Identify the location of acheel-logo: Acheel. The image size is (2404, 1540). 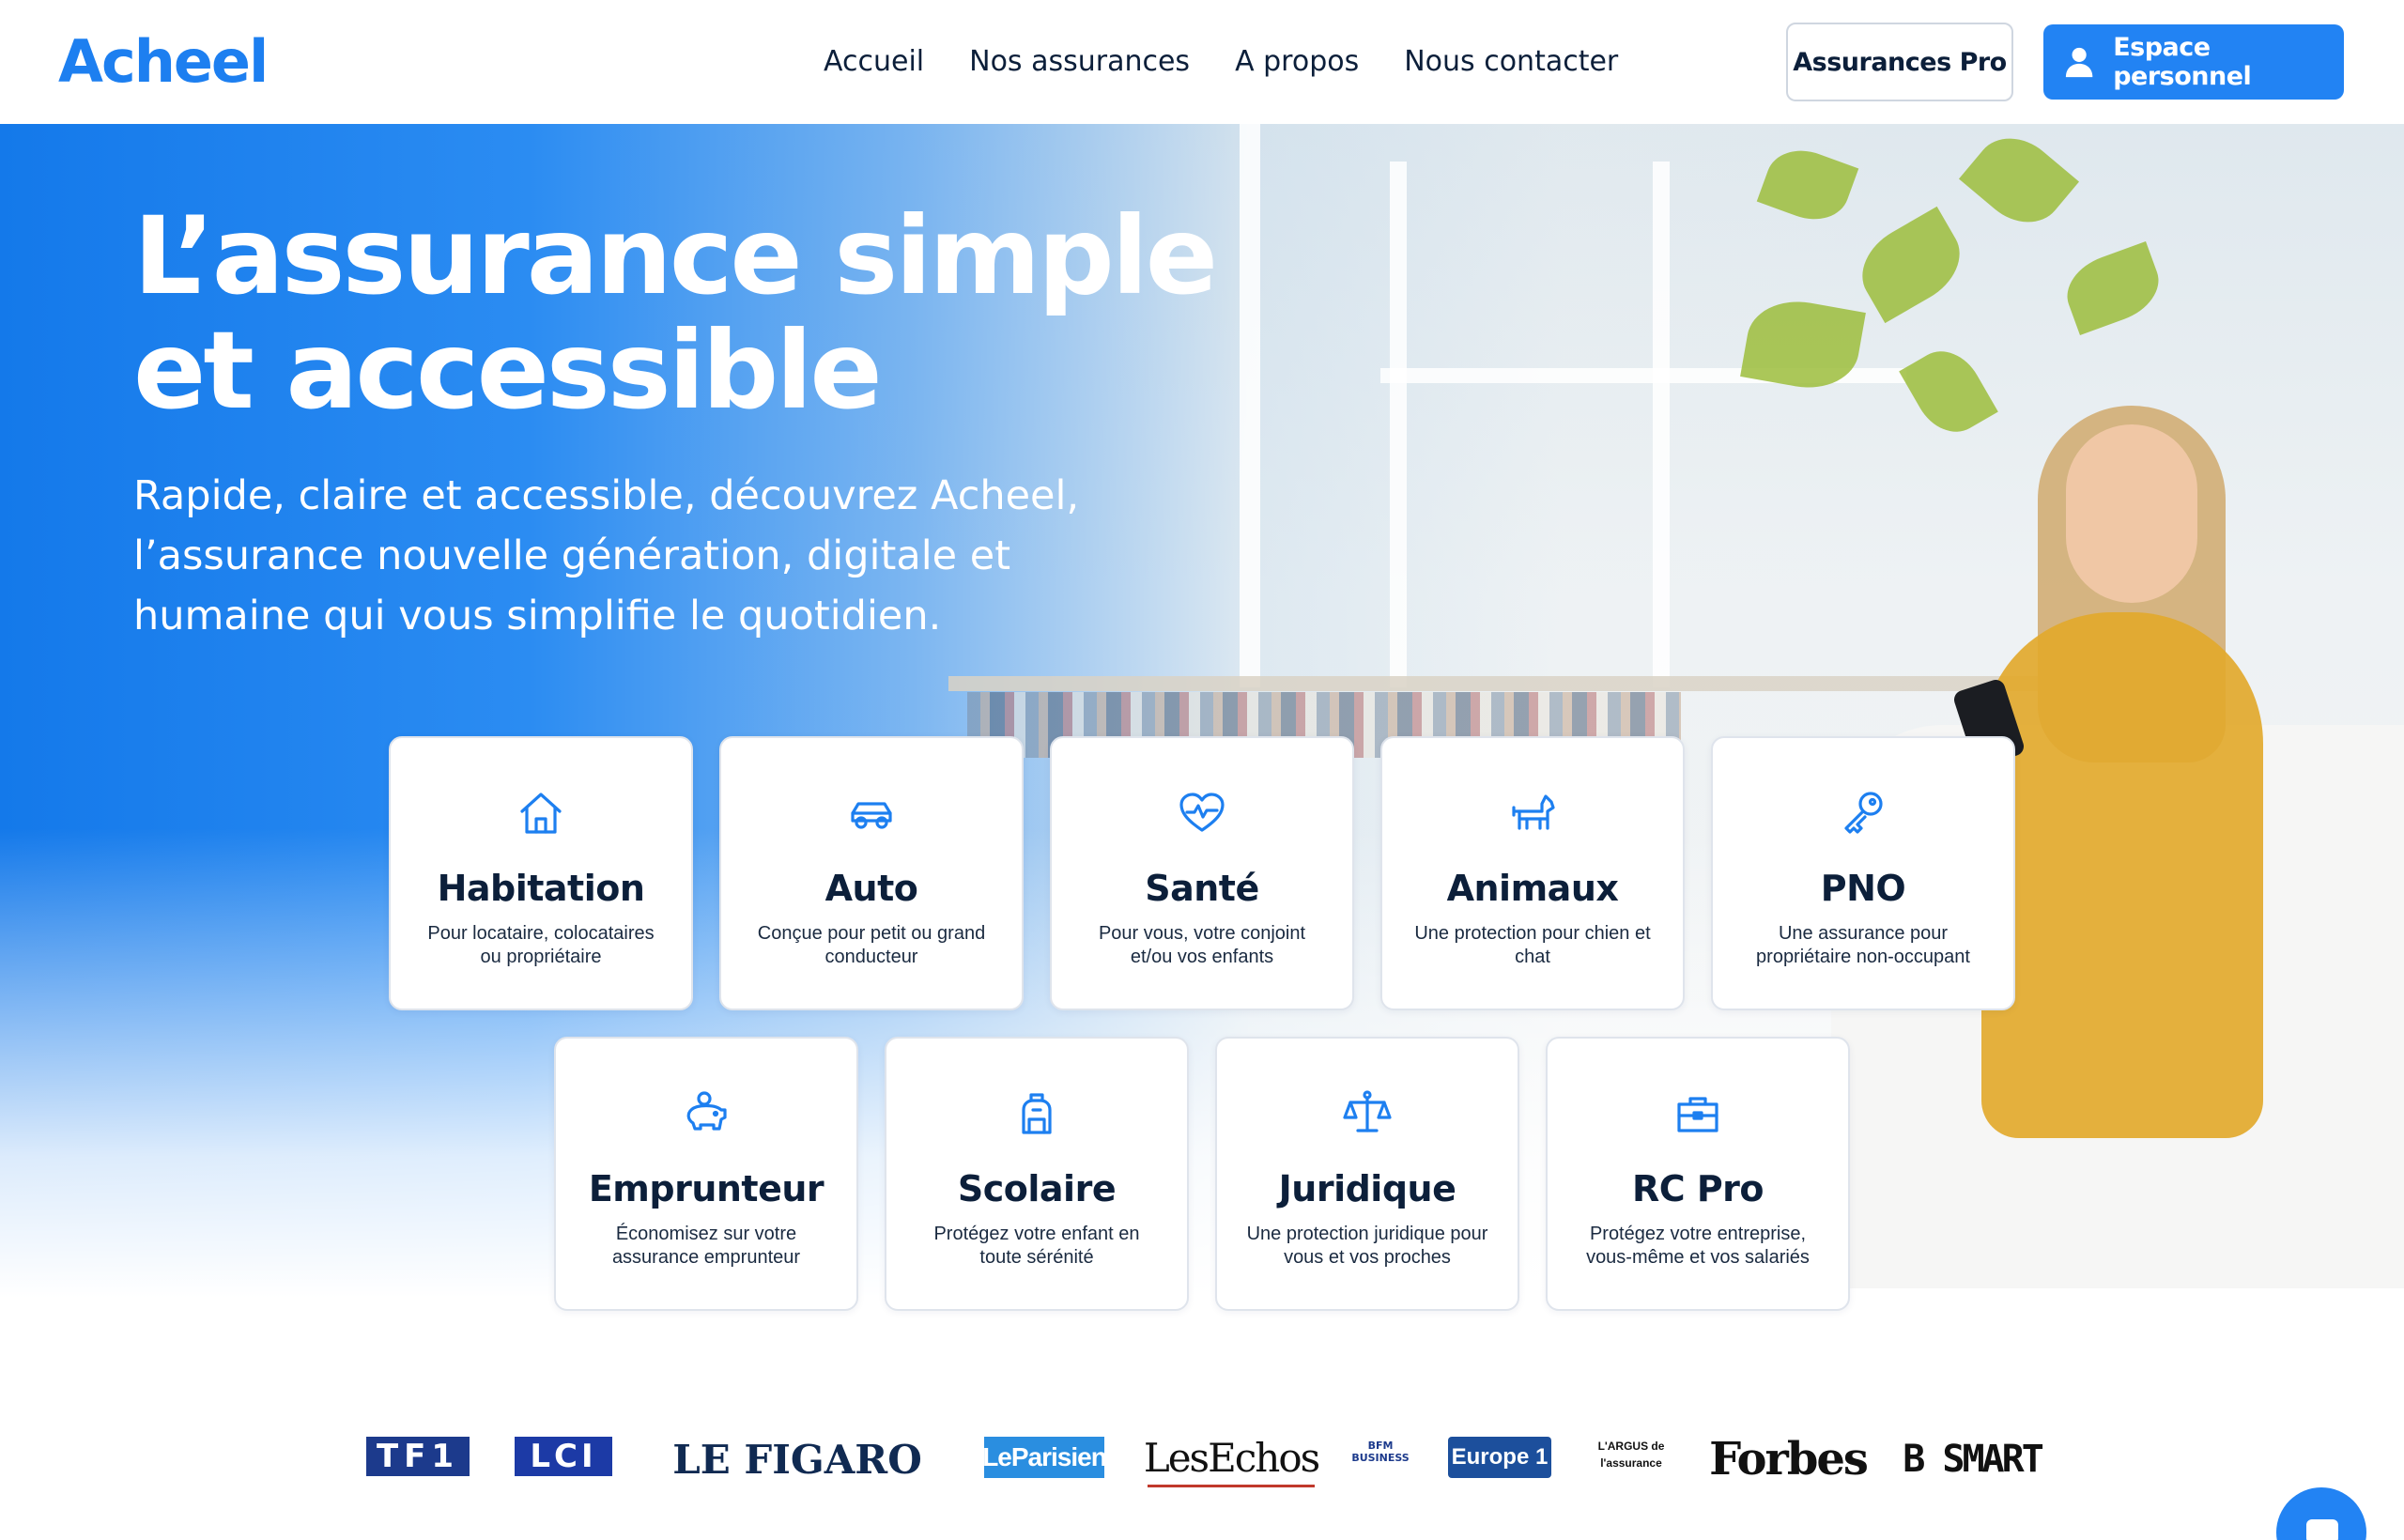
(163, 62).